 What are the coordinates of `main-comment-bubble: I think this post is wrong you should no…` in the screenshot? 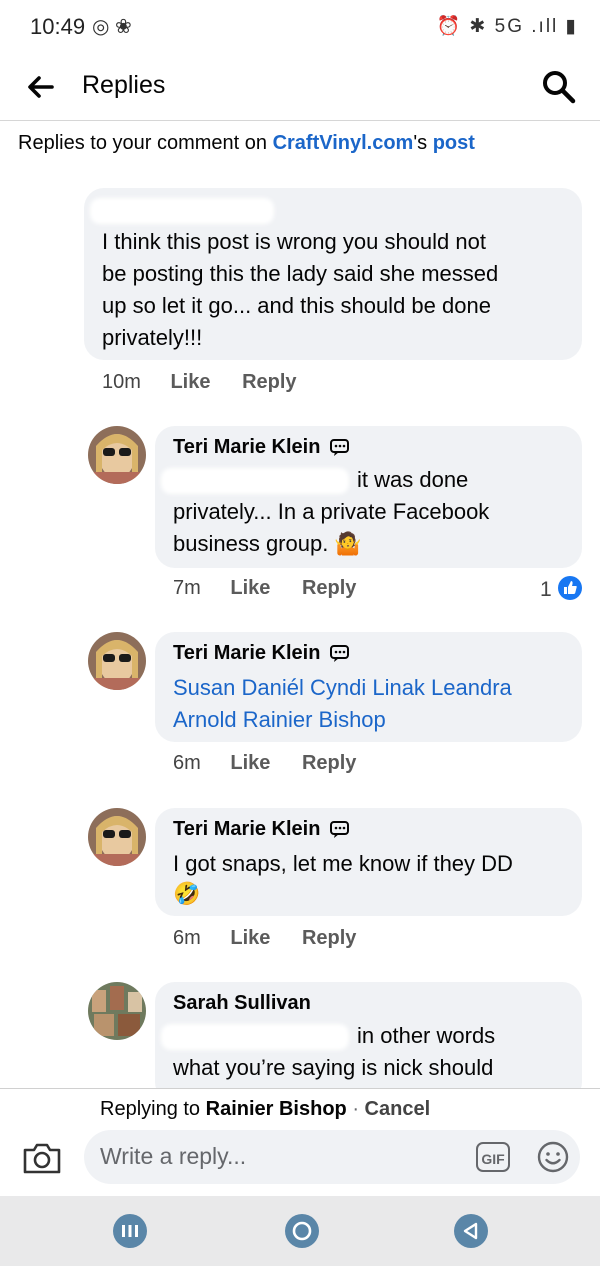 It's located at (333, 274).